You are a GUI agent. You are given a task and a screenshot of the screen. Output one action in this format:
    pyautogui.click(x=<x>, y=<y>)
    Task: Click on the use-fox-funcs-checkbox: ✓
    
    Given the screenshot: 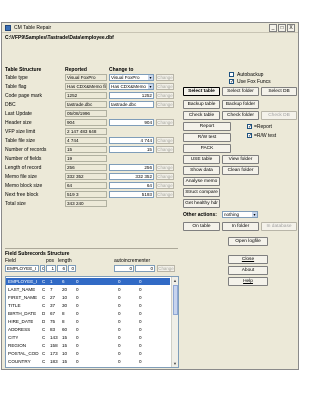 What is the action you would take?
    pyautogui.click(x=231, y=82)
    